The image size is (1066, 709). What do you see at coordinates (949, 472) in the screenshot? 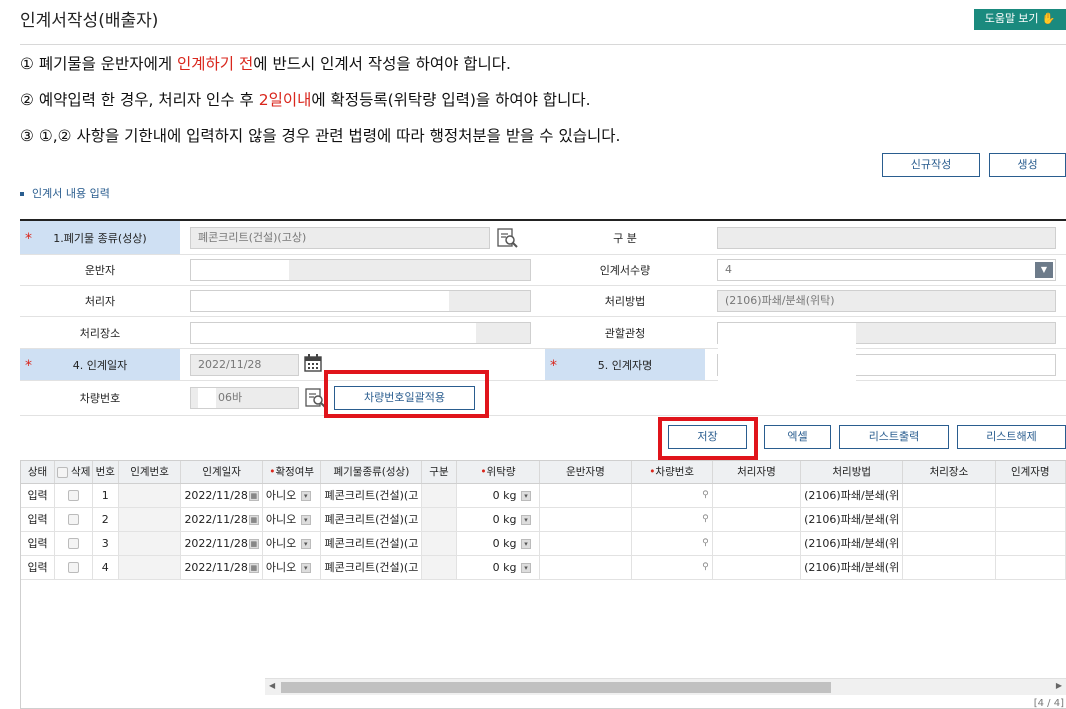
I see `col-site: 처리장소` at bounding box center [949, 472].